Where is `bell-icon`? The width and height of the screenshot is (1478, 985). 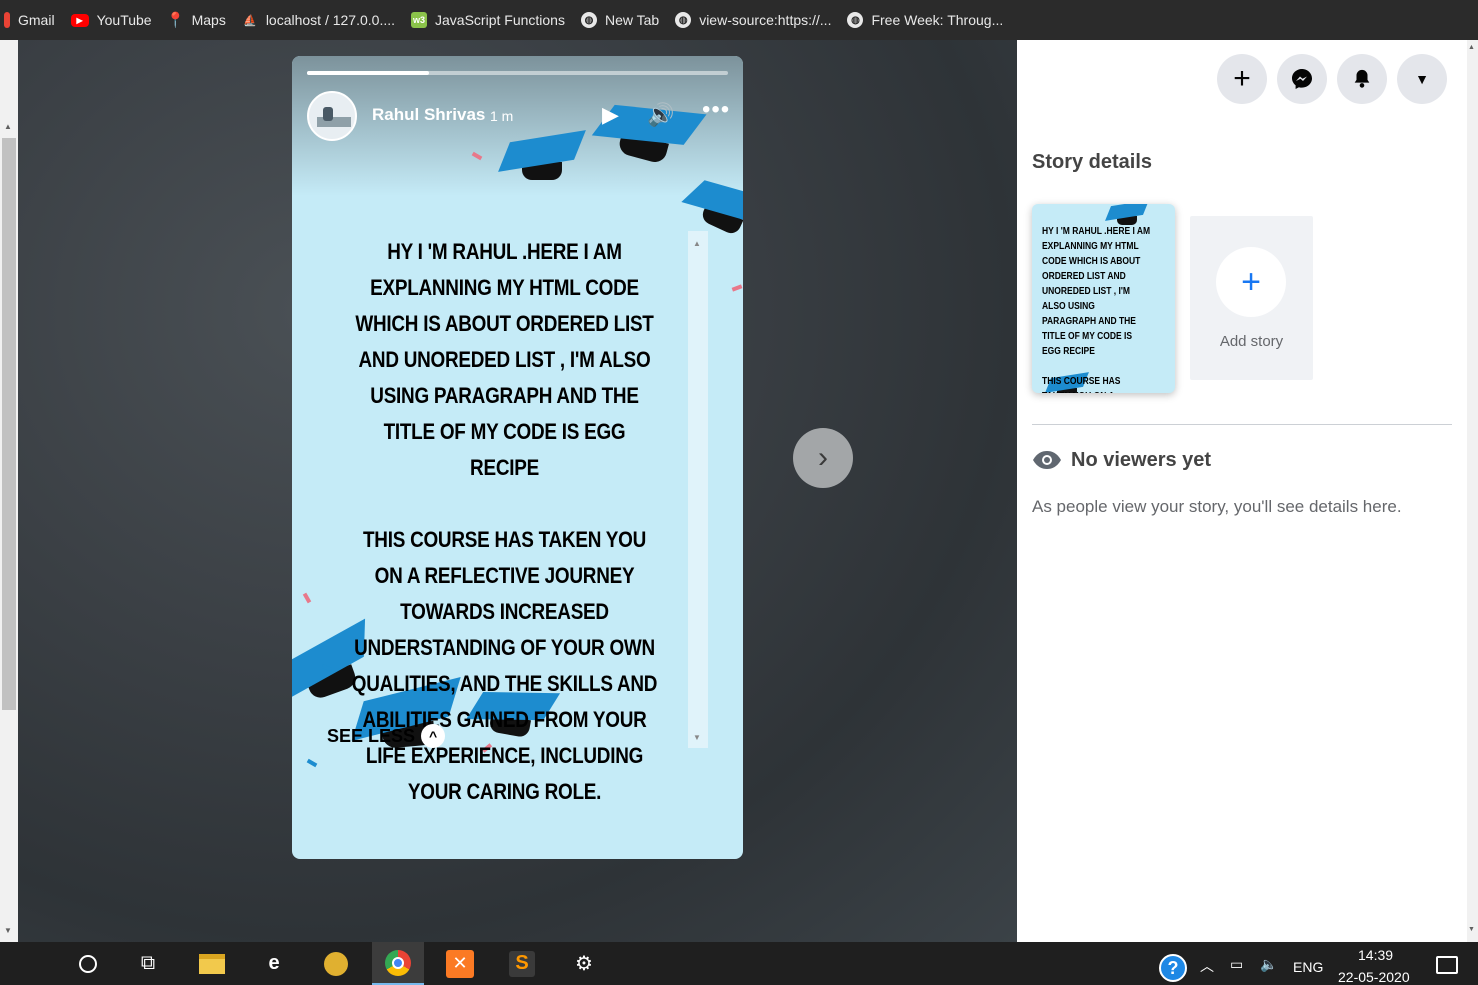 bell-icon is located at coordinates (1362, 78).